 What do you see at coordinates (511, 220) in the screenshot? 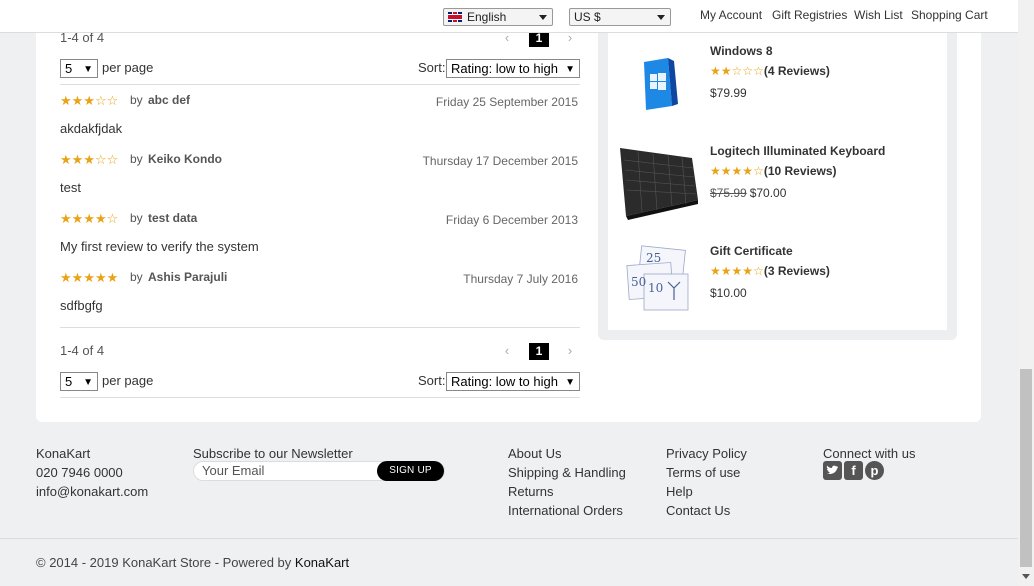
I see `review-date: Friday 6 December 2013` at bounding box center [511, 220].